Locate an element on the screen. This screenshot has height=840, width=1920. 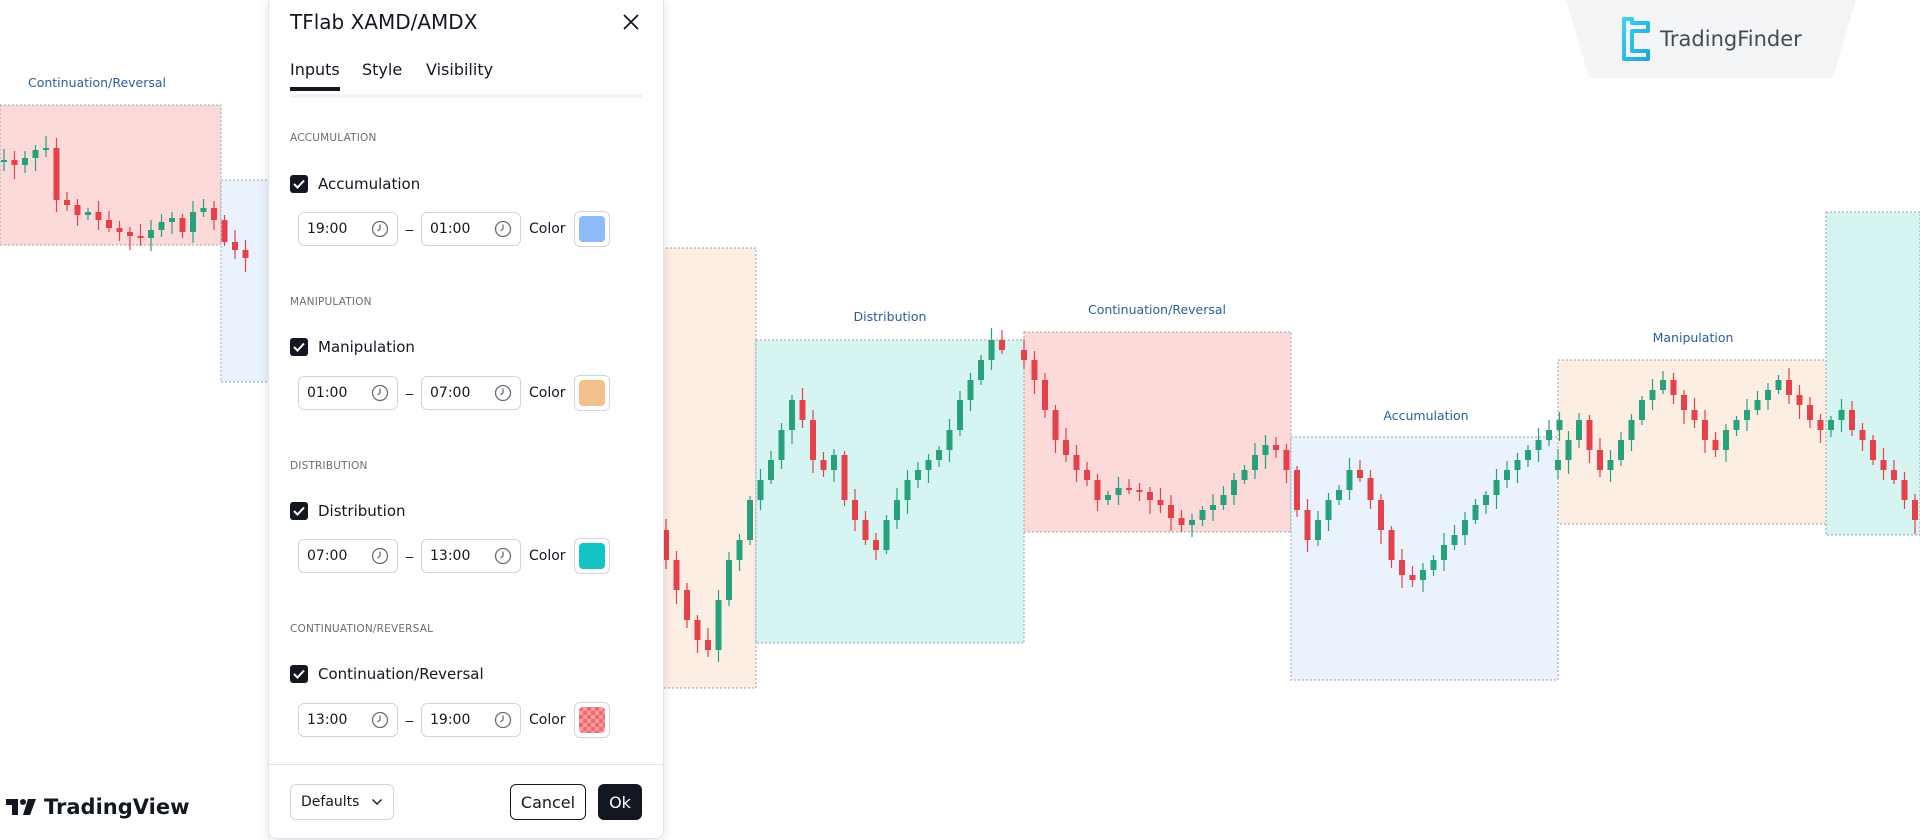
cancel-button: Cancel is located at coordinates (548, 802).